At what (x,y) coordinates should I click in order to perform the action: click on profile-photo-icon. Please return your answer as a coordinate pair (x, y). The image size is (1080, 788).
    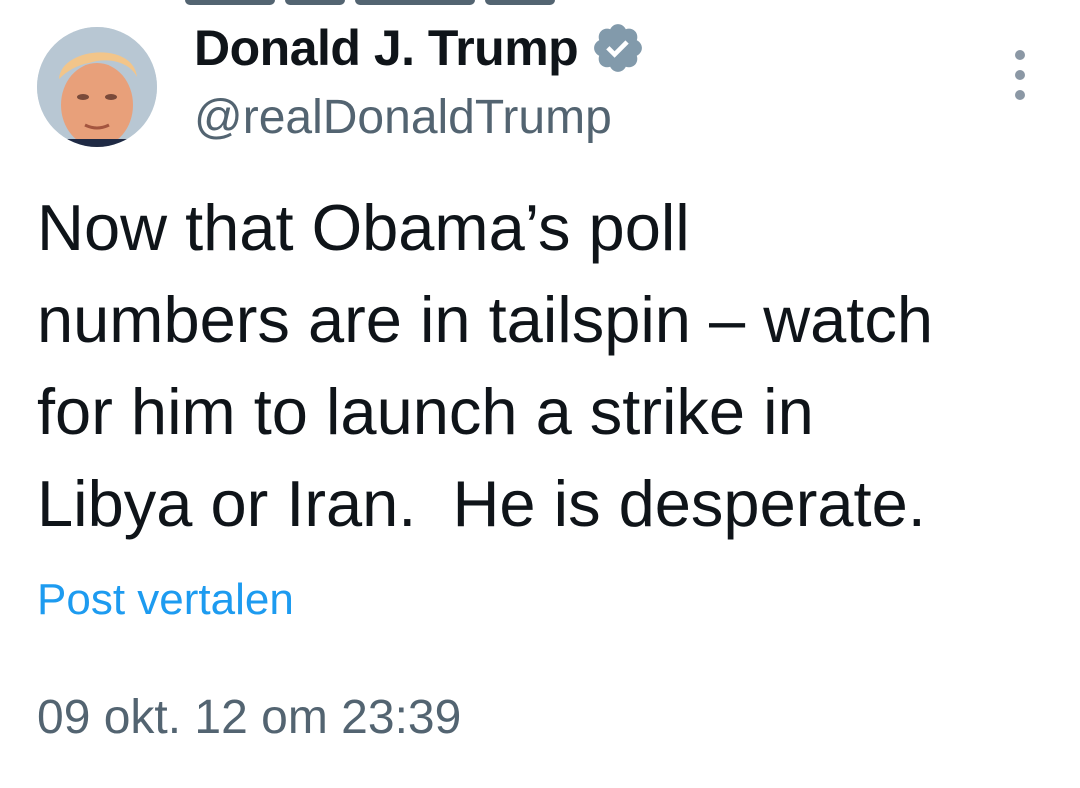
    Looking at the image, I should click on (97, 87).